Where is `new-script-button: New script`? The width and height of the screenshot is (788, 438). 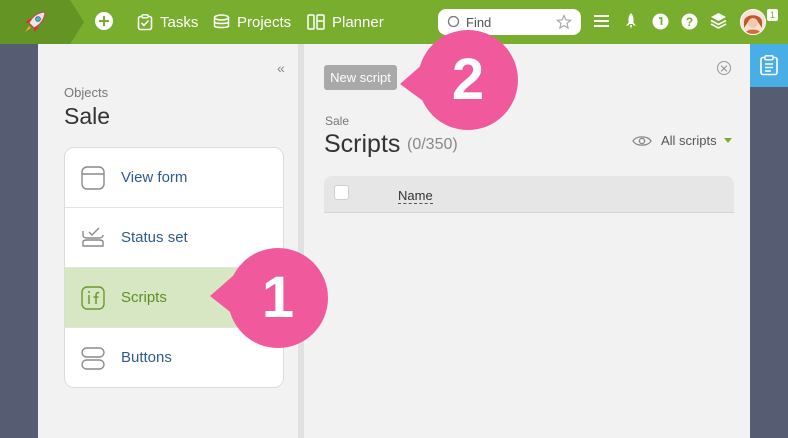
new-script-button: New script is located at coordinates (360, 77).